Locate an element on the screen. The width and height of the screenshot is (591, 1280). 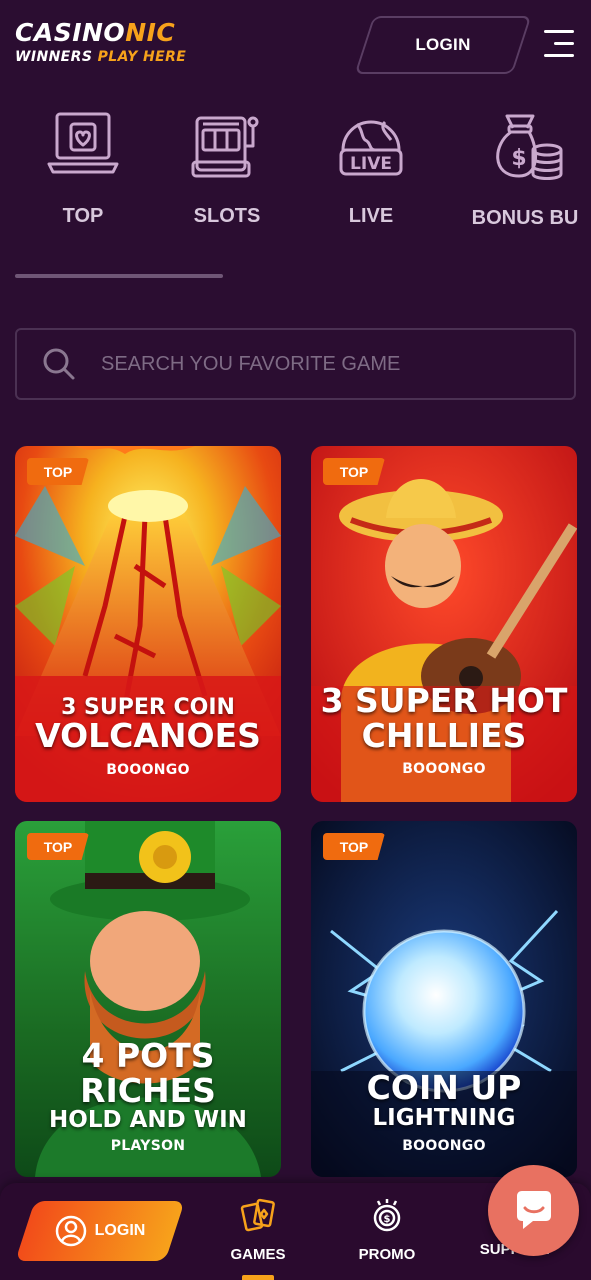
game-tile-3-super-coin-volcanoes: TOP 3 SUPER COIN VOLCANOES BOOONGO is located at coordinates (148, 624).